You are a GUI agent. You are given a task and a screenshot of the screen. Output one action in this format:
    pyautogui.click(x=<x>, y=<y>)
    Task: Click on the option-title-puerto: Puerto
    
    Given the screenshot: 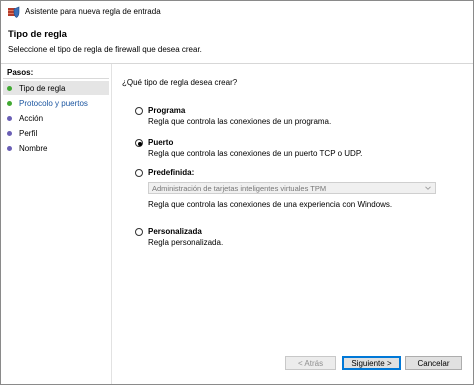 What is the action you would take?
    pyautogui.click(x=160, y=142)
    